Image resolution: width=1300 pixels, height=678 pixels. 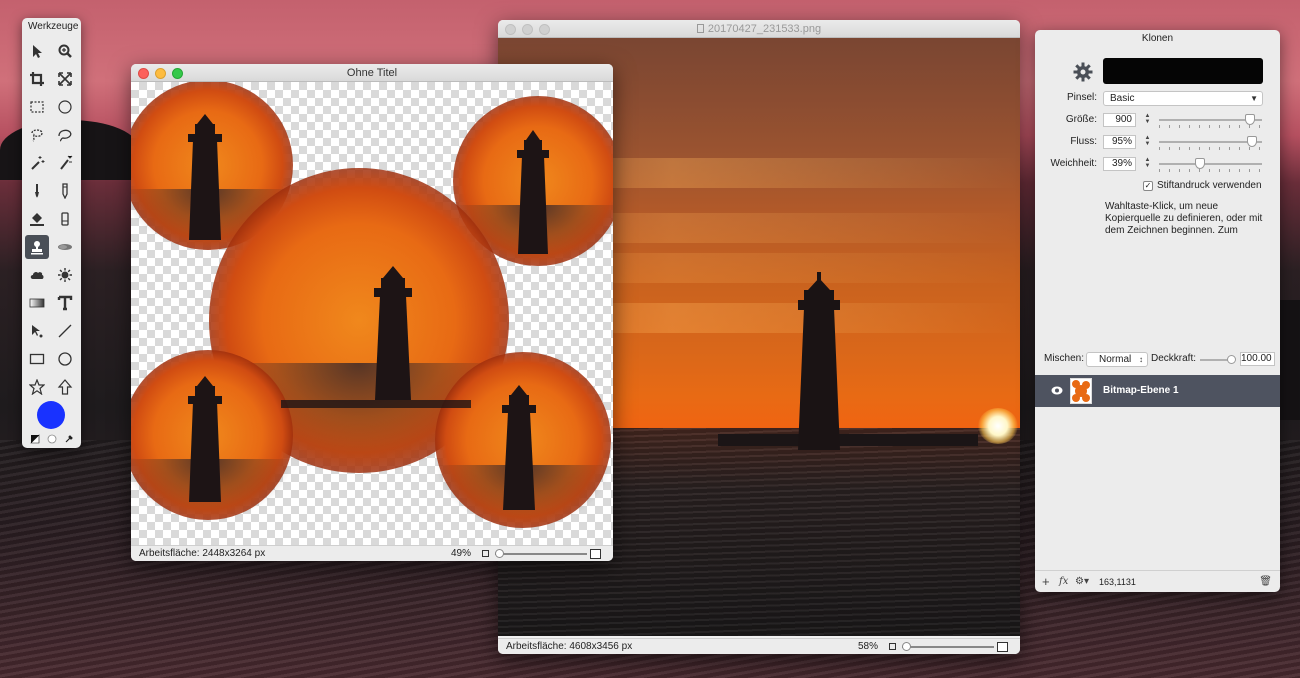 I want to click on blend-mode-select: Normal ↕, so click(x=1117, y=359).